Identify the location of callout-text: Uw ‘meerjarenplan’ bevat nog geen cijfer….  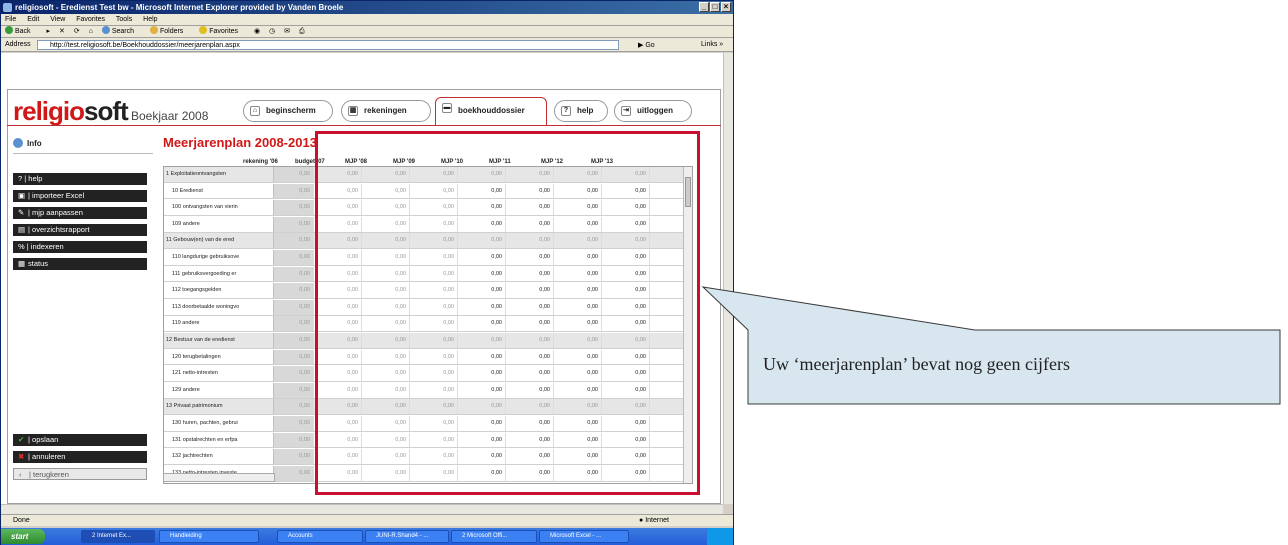
(917, 364).